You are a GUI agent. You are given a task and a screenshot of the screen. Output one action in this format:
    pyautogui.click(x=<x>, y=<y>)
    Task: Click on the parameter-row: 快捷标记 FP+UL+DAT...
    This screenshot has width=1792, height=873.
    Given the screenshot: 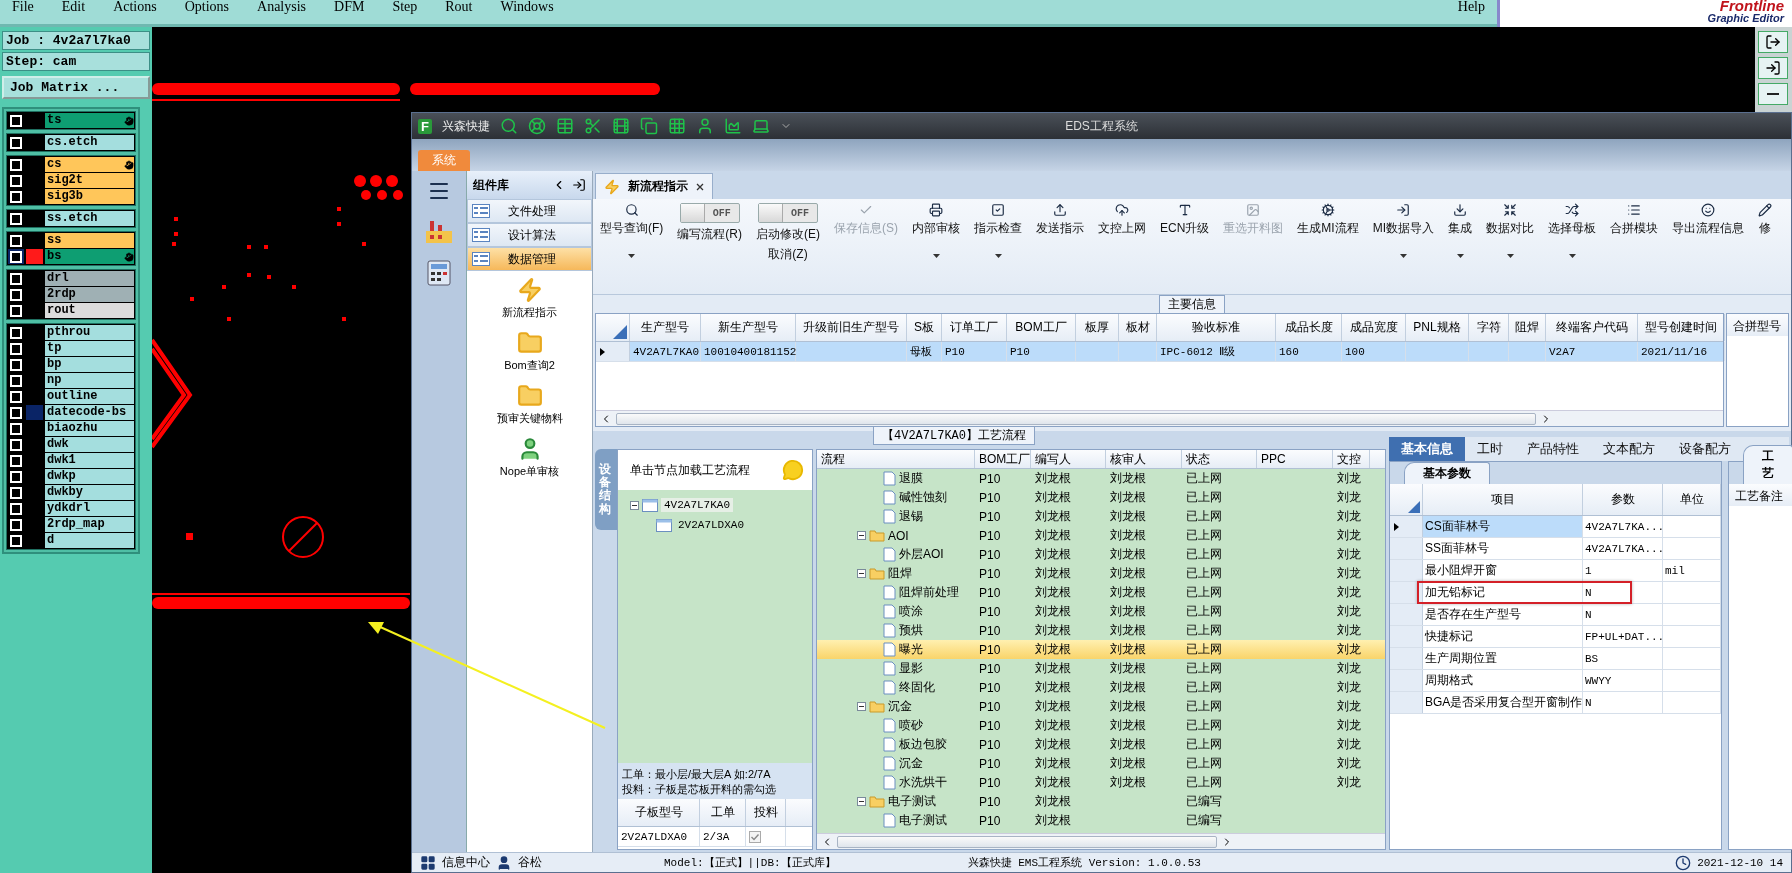 What is the action you would take?
    pyautogui.click(x=1555, y=637)
    